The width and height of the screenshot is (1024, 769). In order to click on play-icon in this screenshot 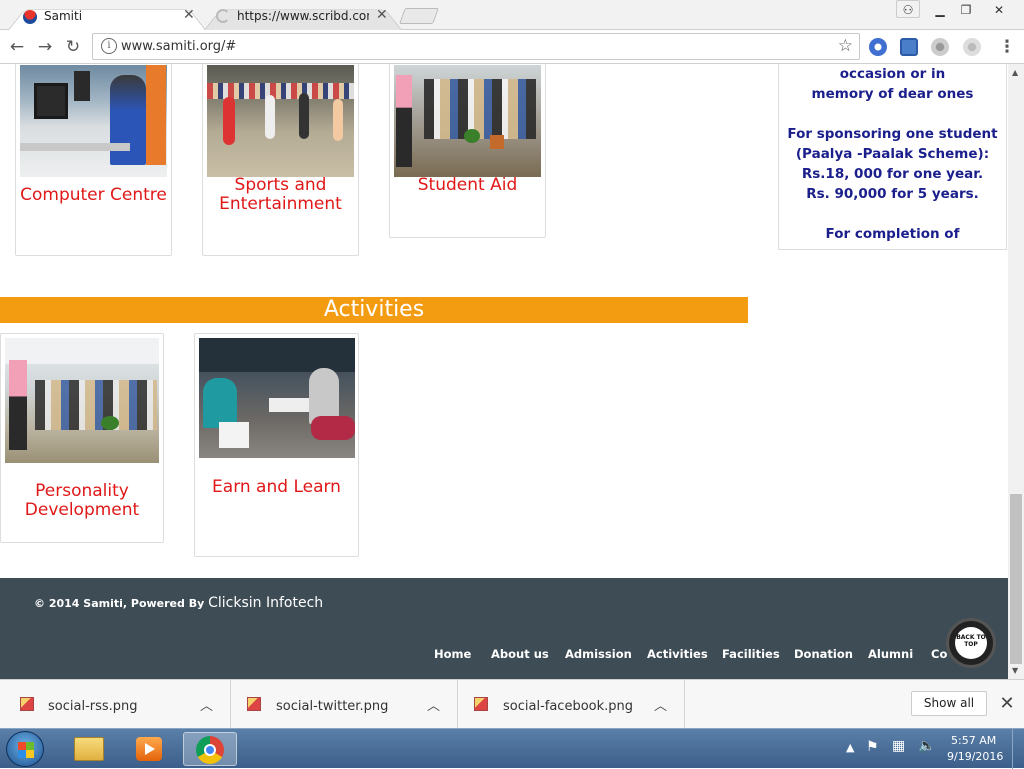, I will do `click(150, 749)`.